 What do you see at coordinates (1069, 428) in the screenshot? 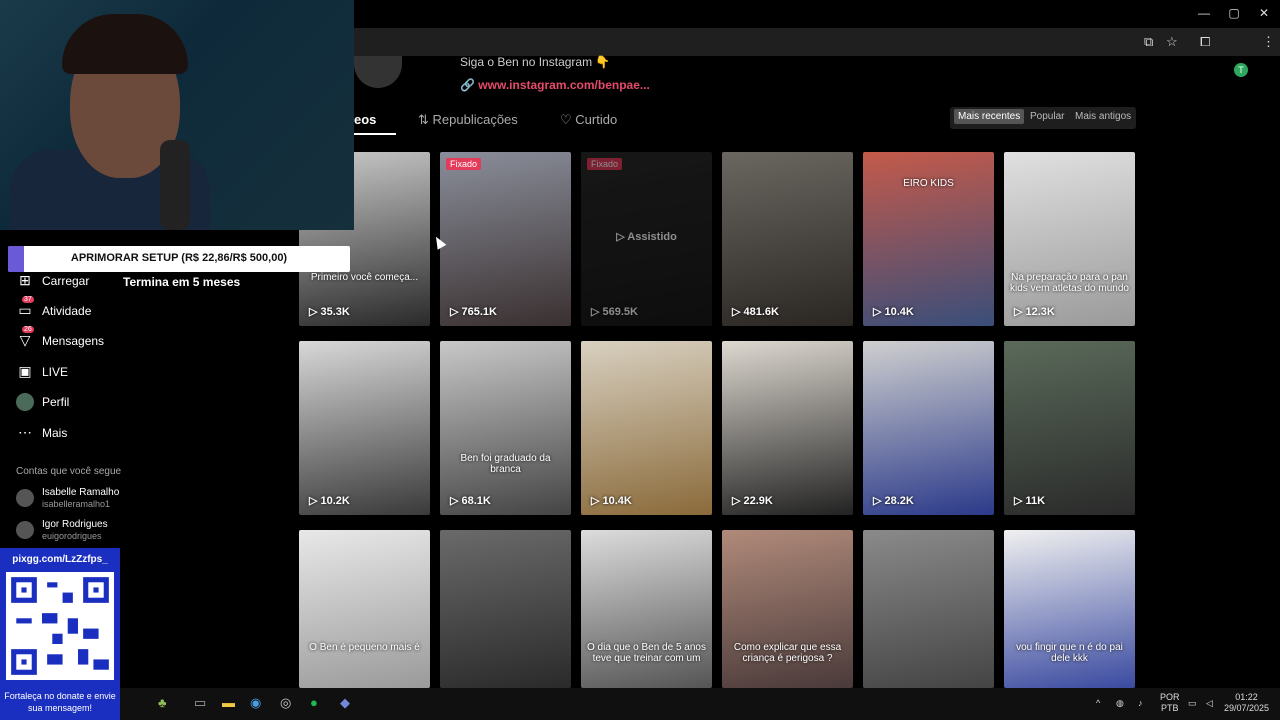
I see `video-thumbnail: ▷ 11K` at bounding box center [1069, 428].